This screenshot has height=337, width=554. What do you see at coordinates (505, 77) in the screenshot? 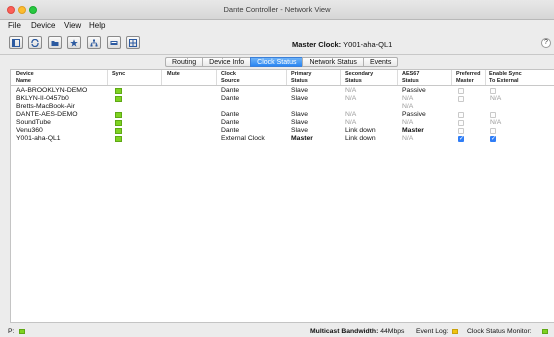
I see `header-enable-sync: Enable Sync To External` at bounding box center [505, 77].